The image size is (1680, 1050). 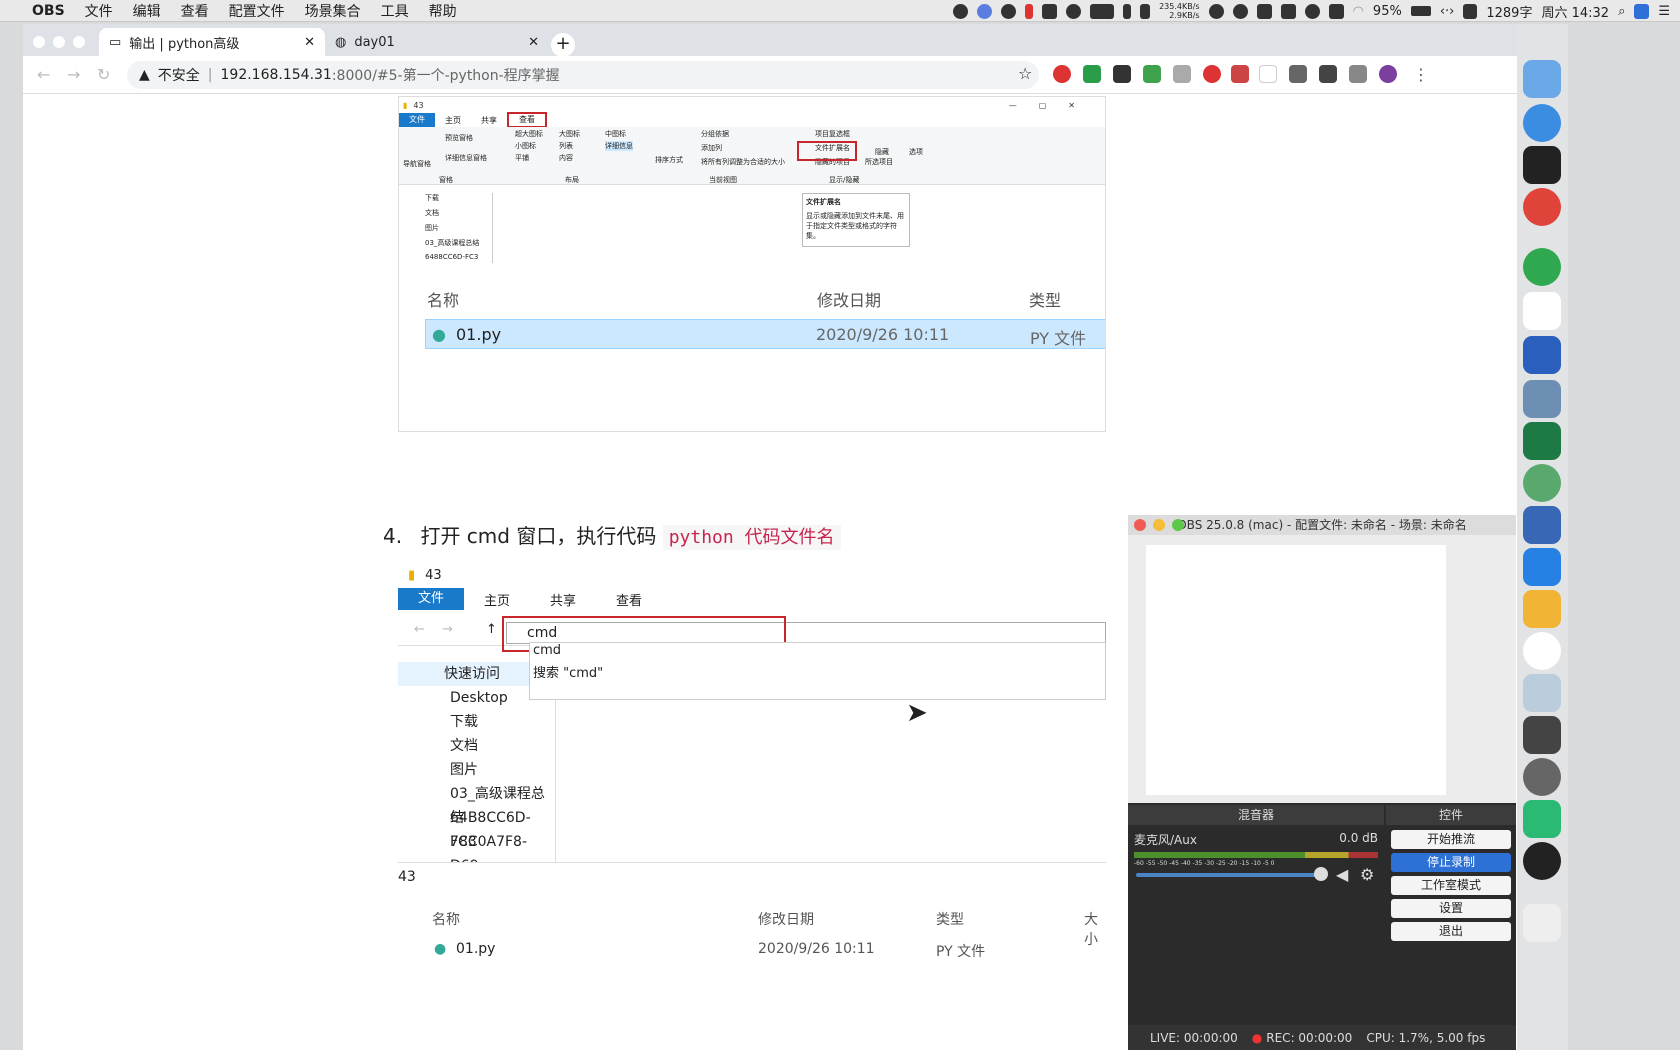 I want to click on menu-view: 查看, so click(x=195, y=11).